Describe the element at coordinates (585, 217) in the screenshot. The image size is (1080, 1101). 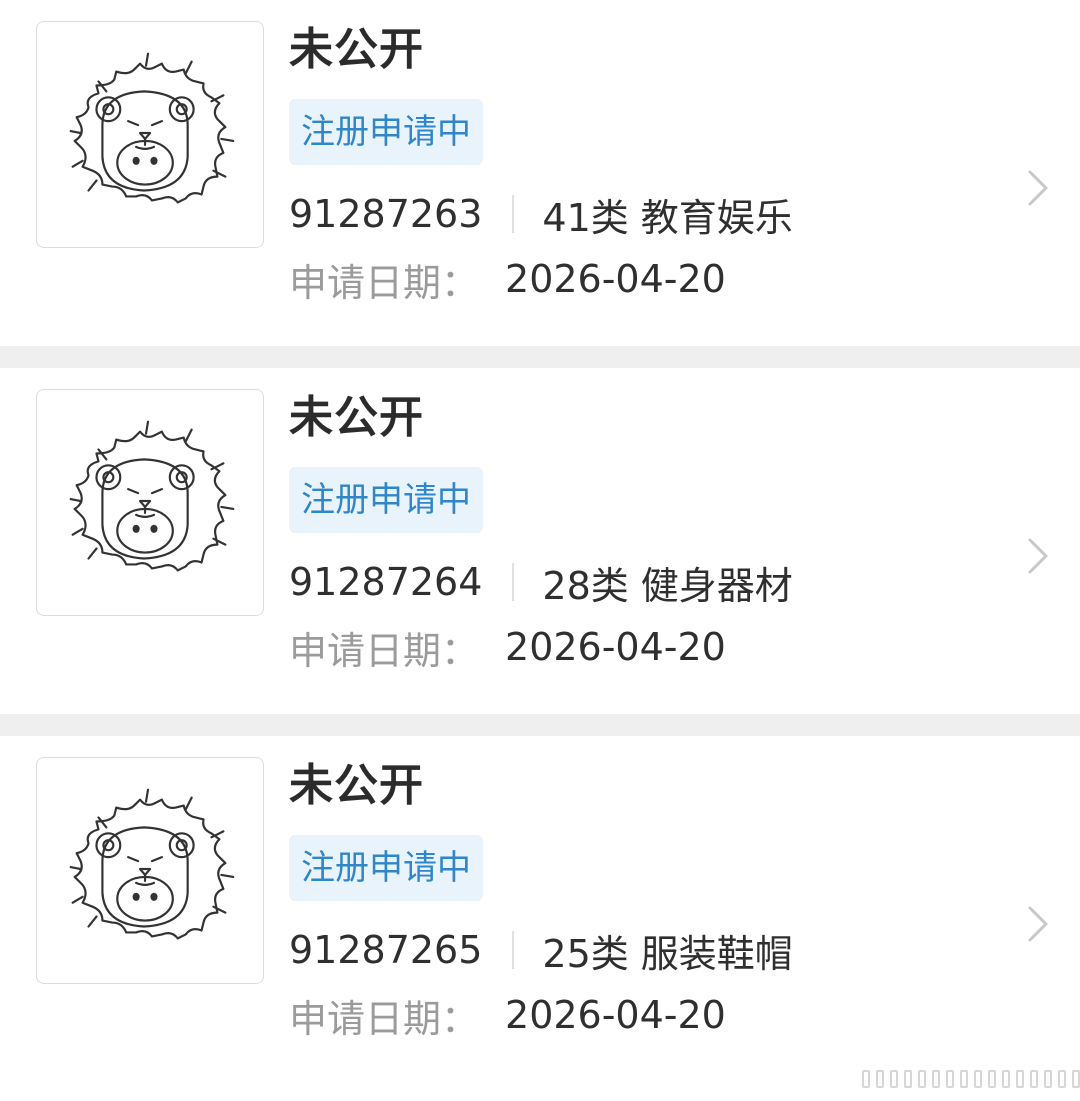
I see `class-number: 41类` at that location.